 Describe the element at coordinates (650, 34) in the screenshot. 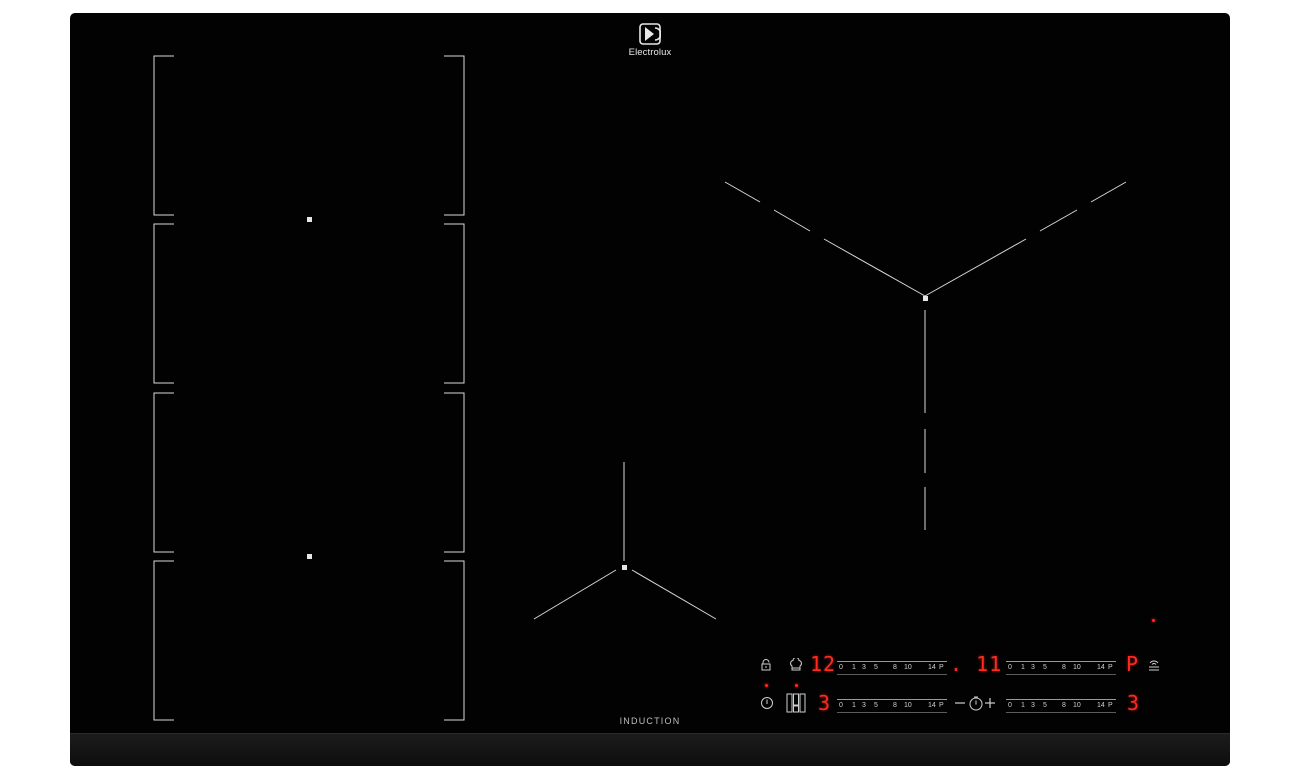

I see `electrolux-logo-icon` at that location.